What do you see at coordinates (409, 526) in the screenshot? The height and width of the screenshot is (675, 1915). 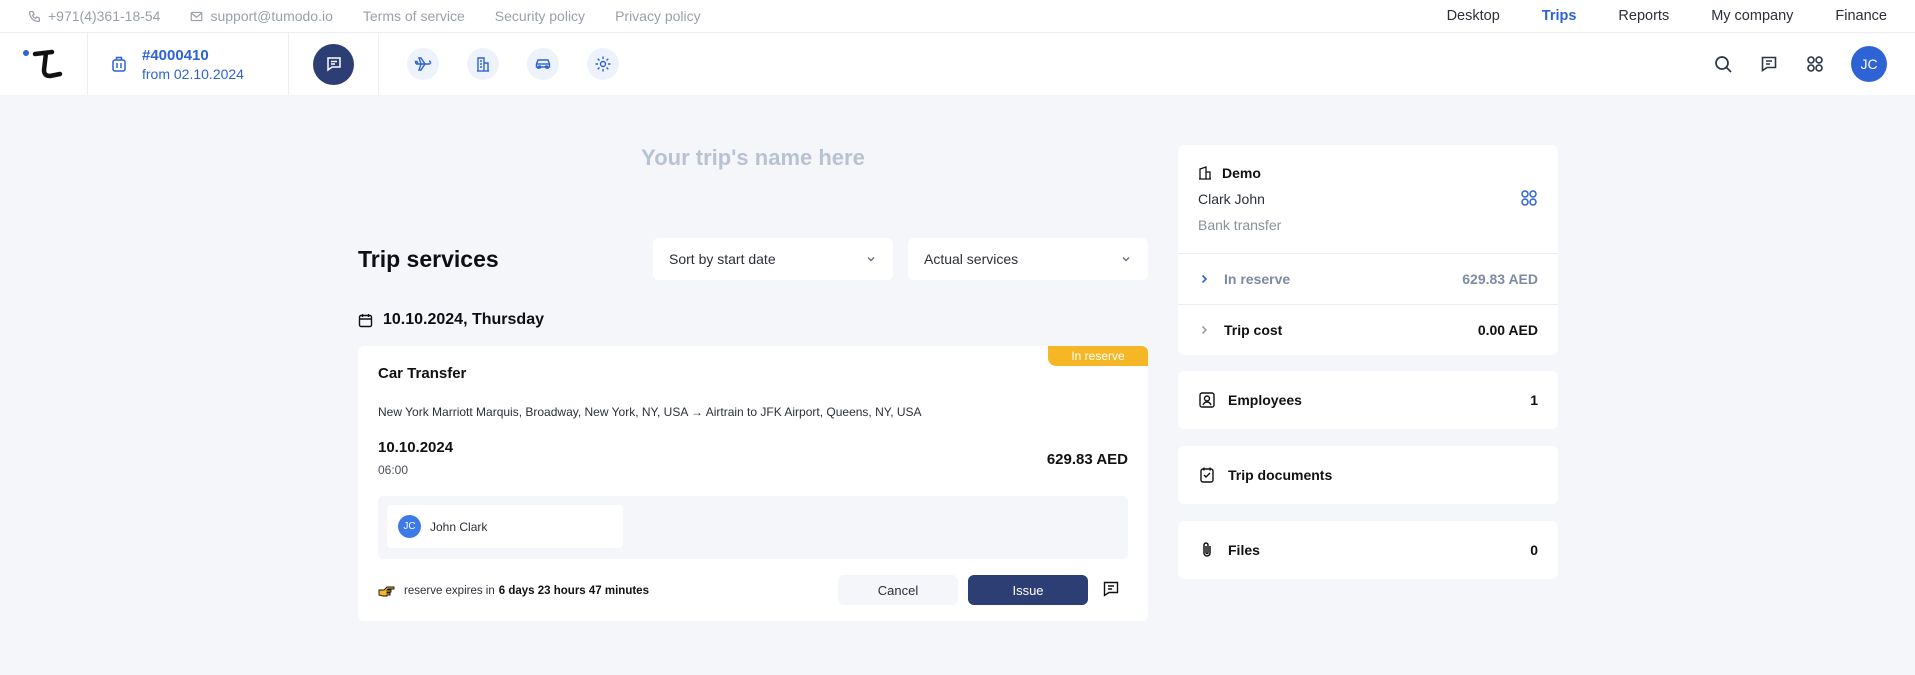 I see `traveller-avatar: JC` at bounding box center [409, 526].